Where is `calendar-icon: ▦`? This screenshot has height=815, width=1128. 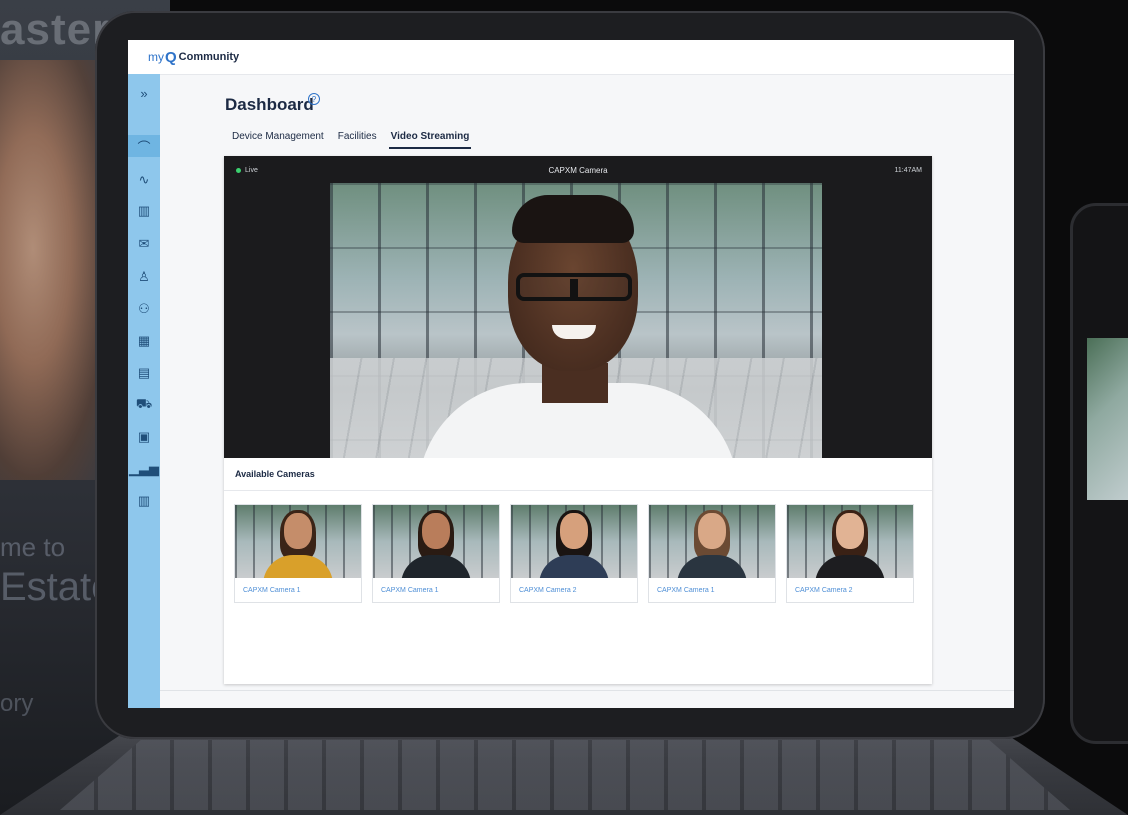
calendar-icon: ▦ is located at coordinates (144, 341).